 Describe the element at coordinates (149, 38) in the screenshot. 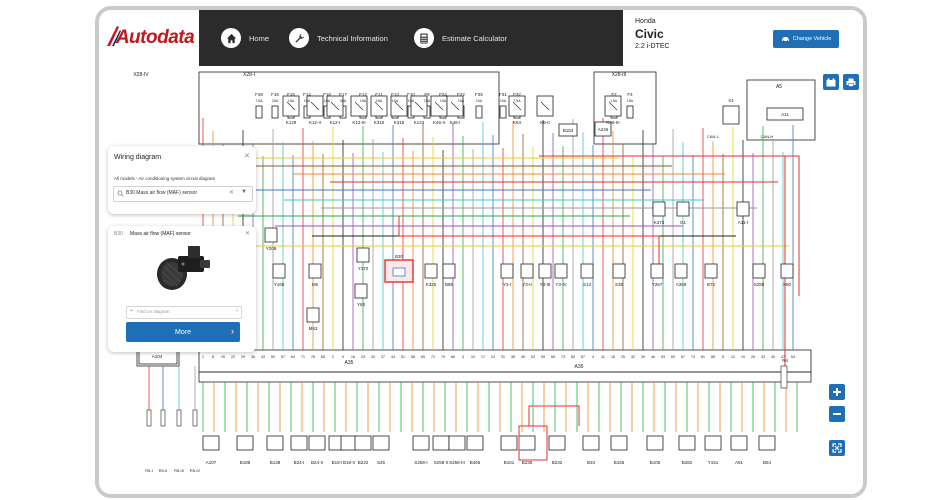

I see `brand-logo: Autodata` at that location.